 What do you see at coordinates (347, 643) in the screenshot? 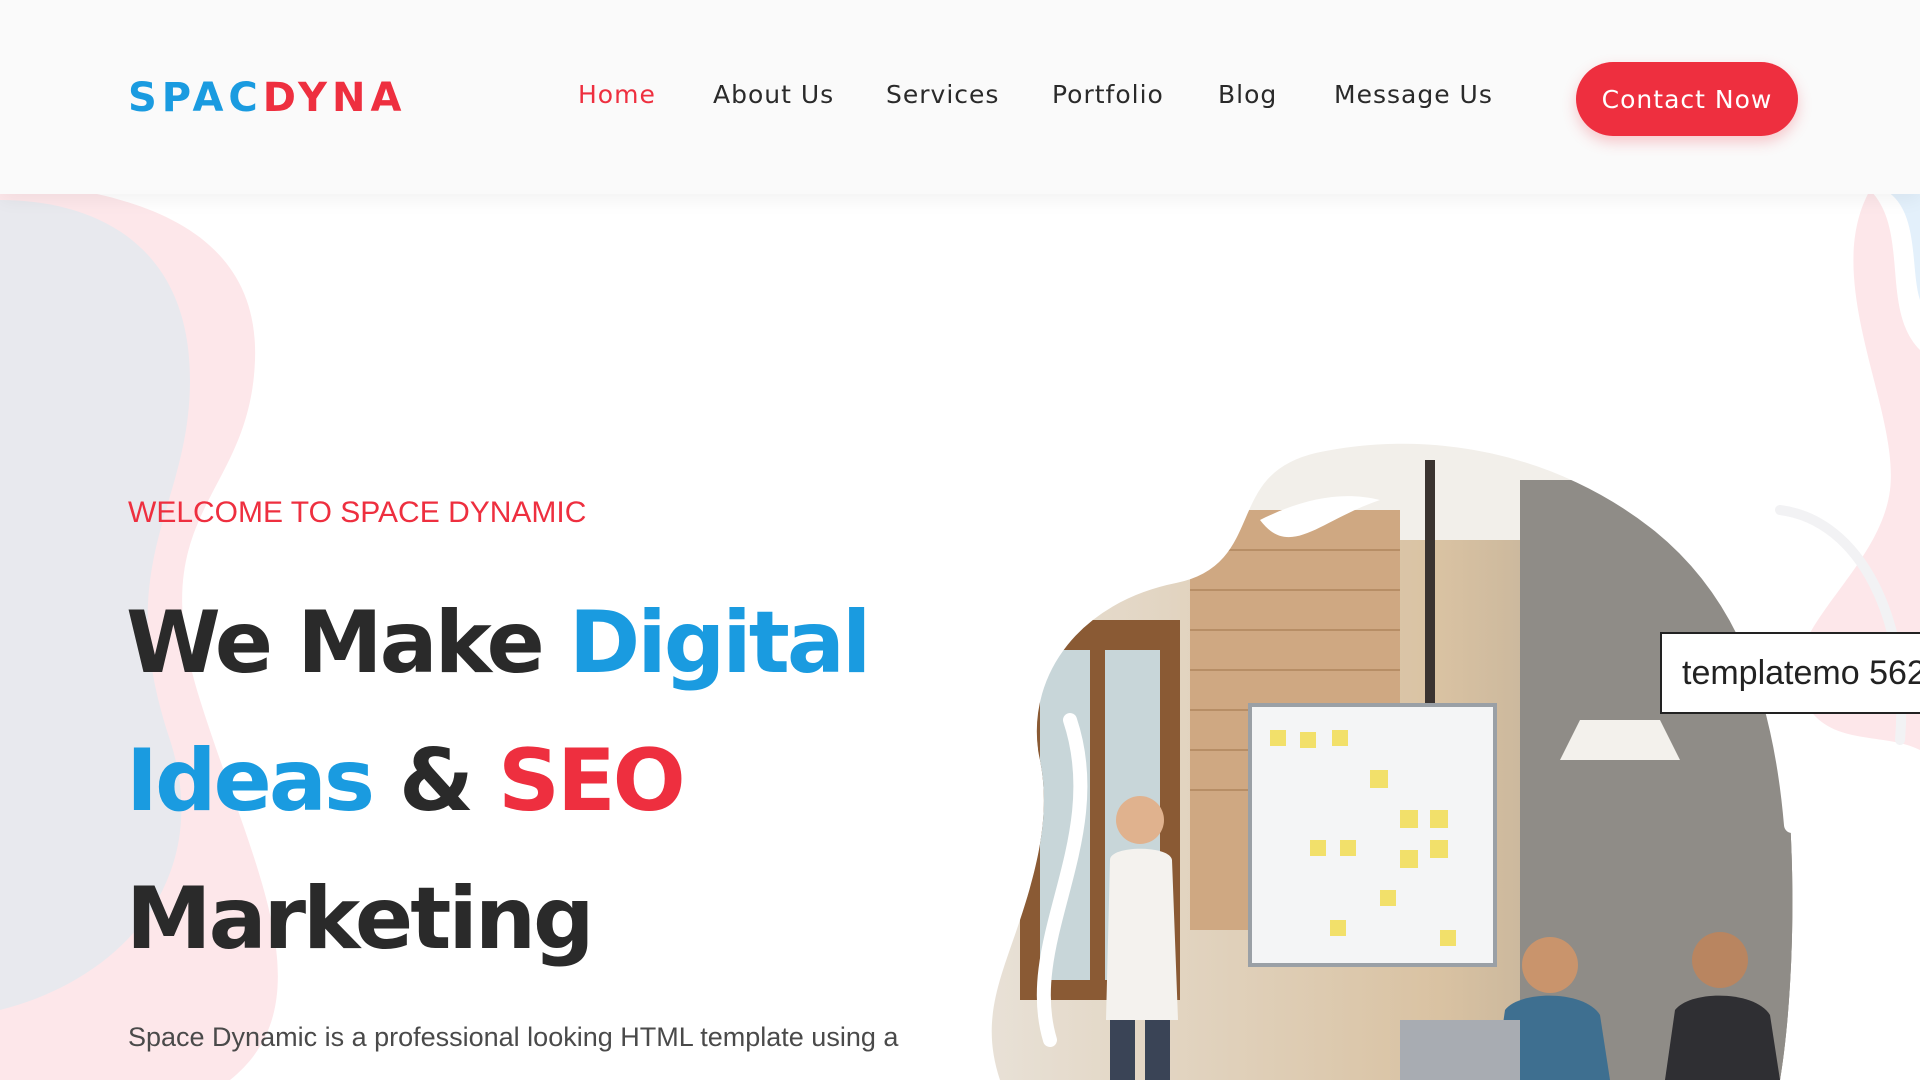
I see `headline-we-make: We Make` at bounding box center [347, 643].